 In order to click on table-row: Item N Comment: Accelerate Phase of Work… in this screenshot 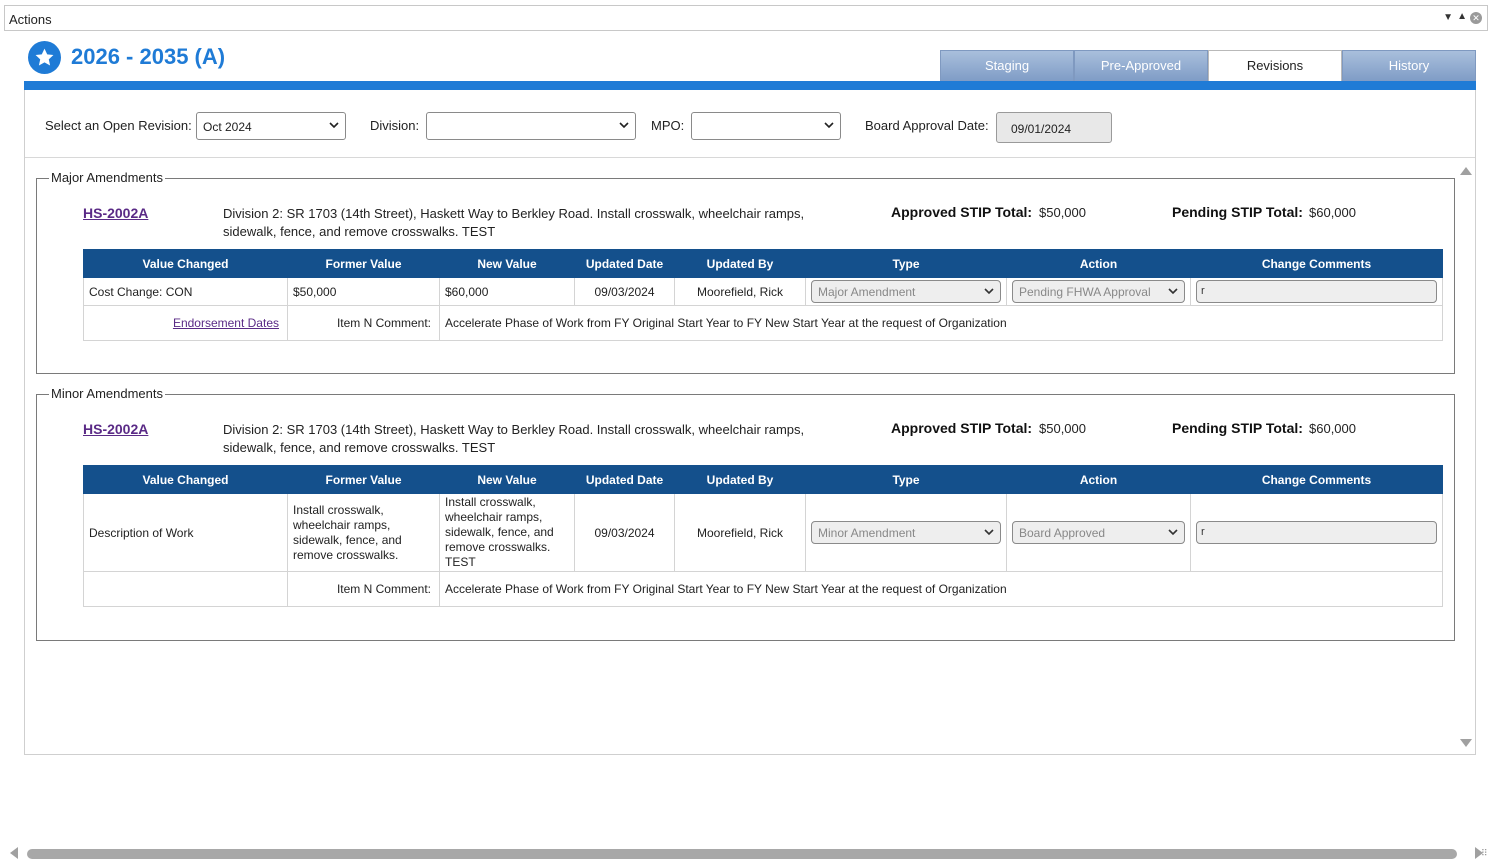, I will do `click(763, 589)`.